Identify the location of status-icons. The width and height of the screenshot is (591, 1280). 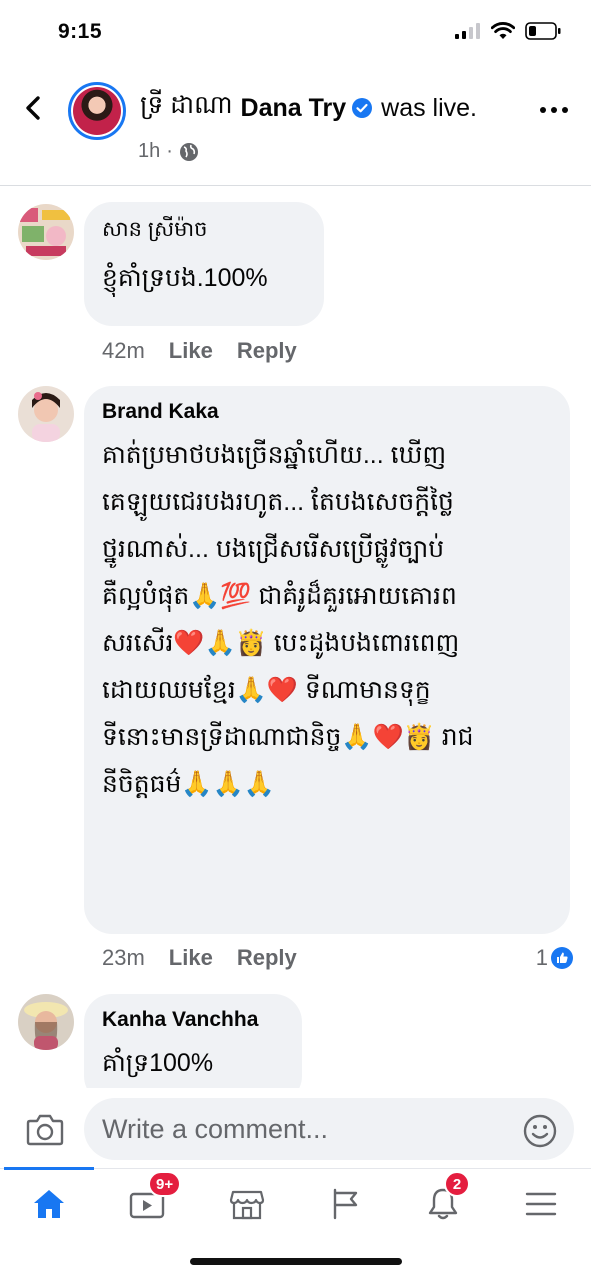
(508, 31).